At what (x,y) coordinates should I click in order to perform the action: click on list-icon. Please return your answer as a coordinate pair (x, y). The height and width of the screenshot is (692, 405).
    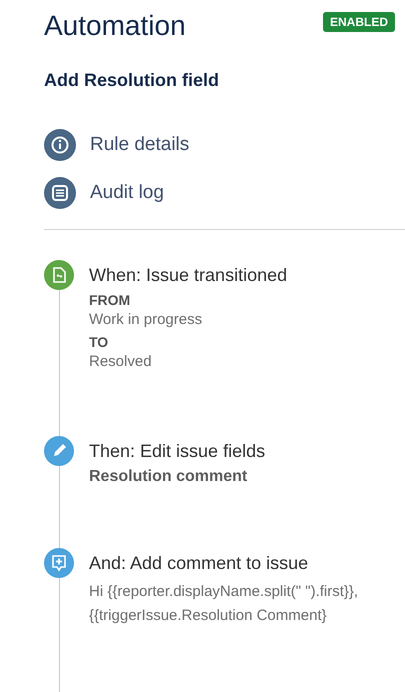
    Looking at the image, I should click on (60, 193).